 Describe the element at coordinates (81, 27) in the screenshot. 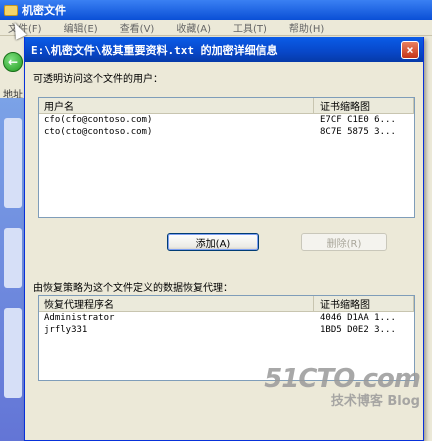

I see `menu-edit: 编辑(E)` at that location.